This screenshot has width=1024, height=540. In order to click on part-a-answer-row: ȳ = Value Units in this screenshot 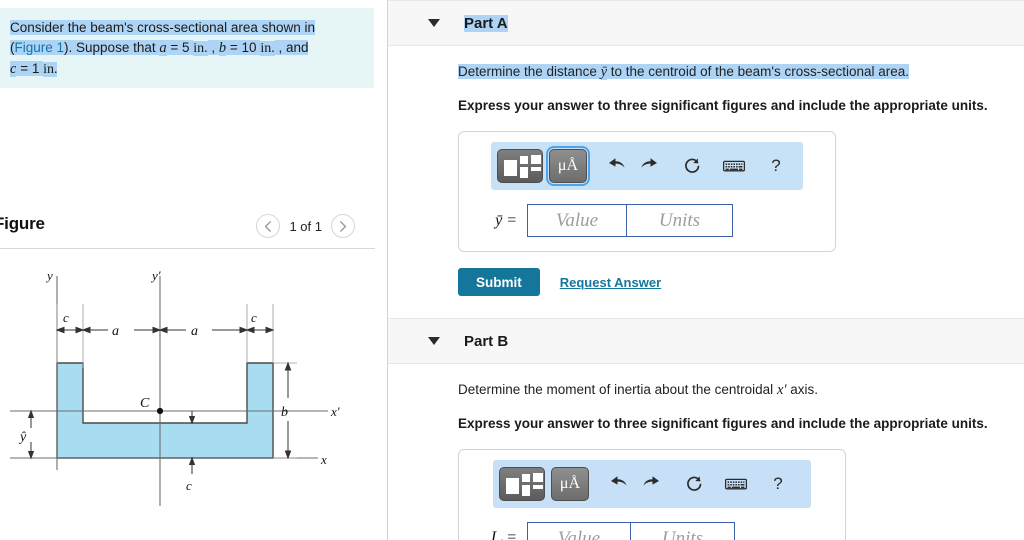, I will do `click(656, 220)`.